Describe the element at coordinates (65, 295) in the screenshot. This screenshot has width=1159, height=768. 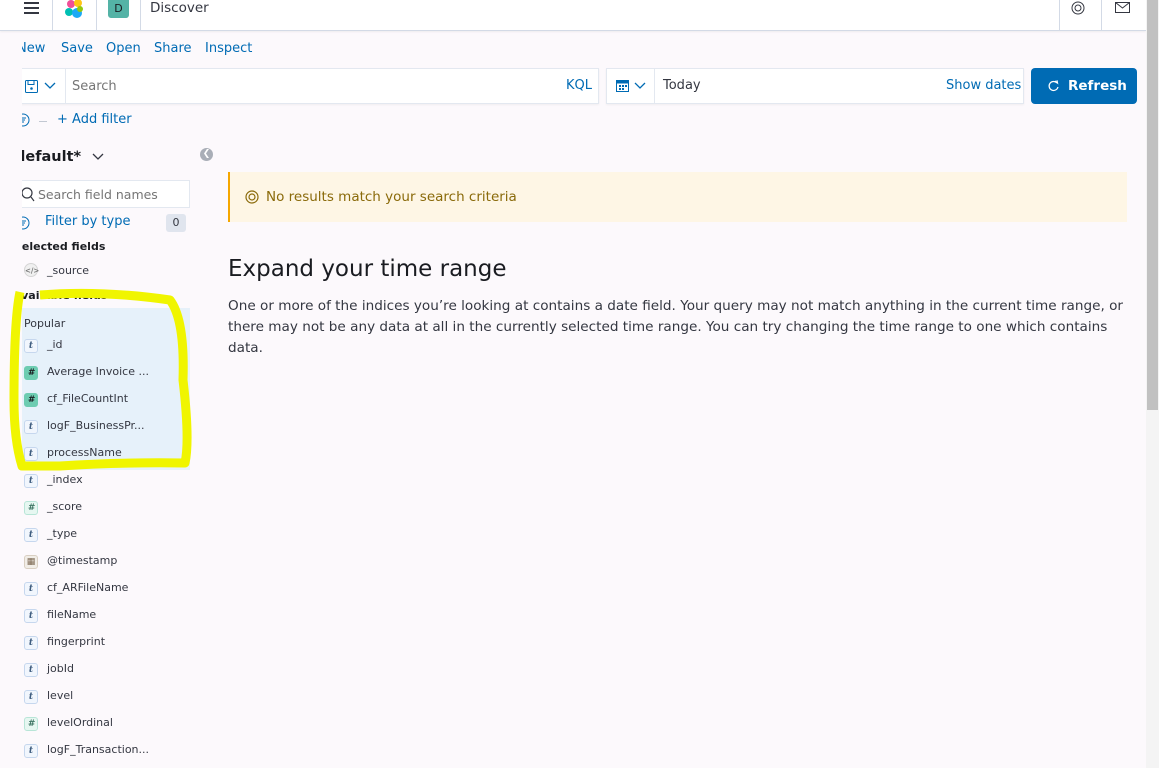
I see `available-fields-heading: Available fields` at that location.